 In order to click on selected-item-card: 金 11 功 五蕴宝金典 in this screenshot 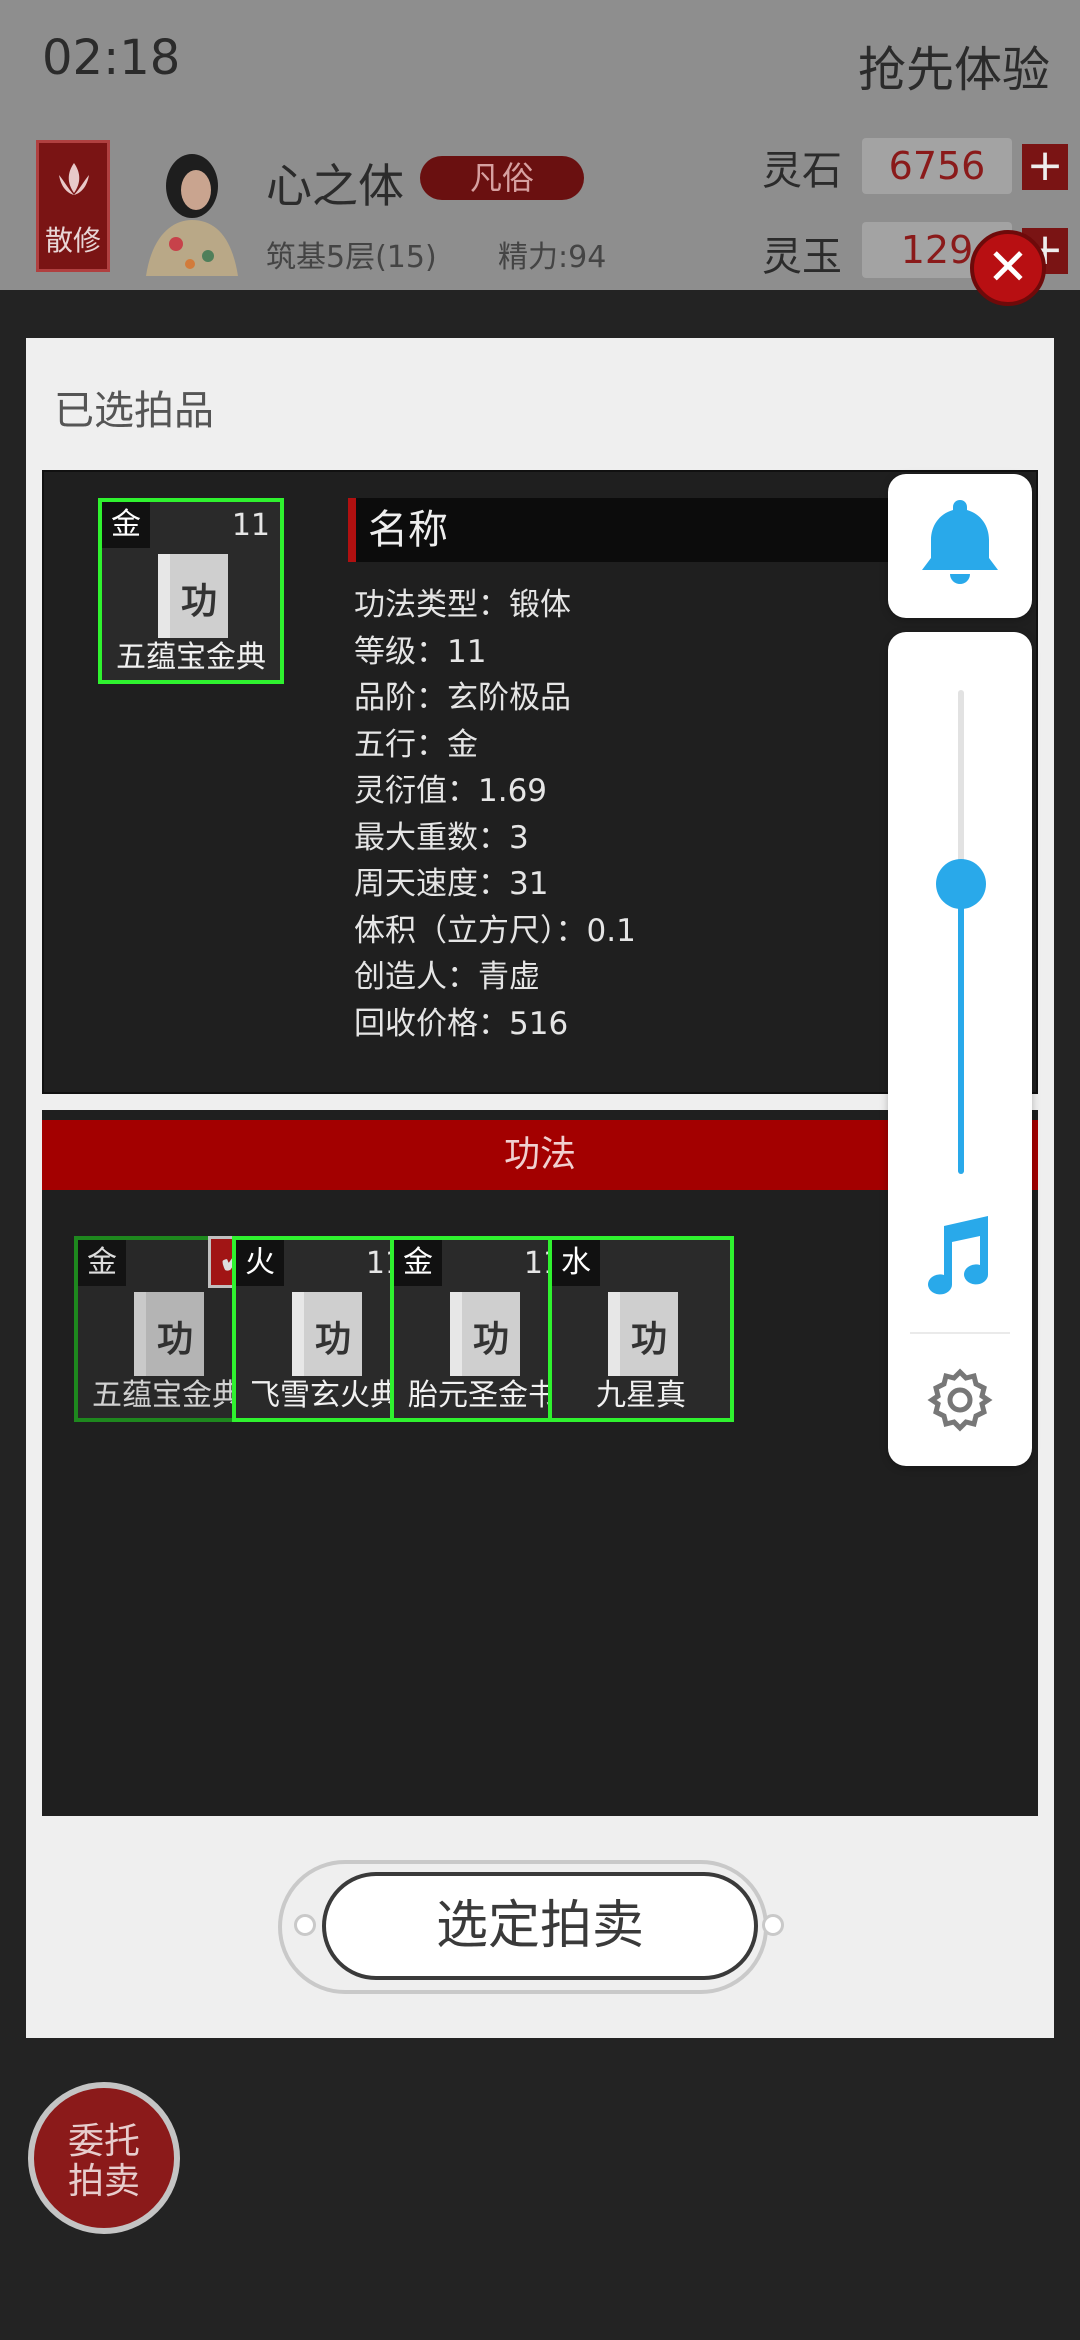, I will do `click(191, 591)`.